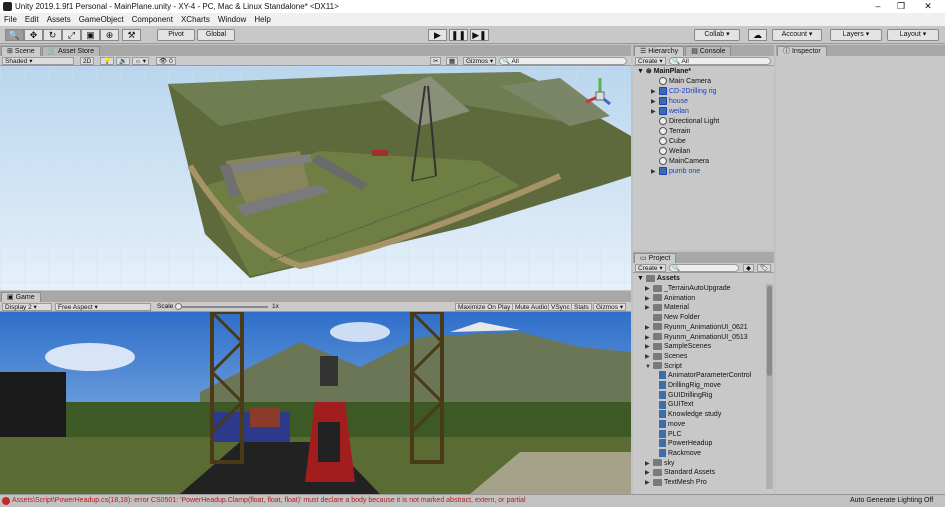 The height and width of the screenshot is (507, 945). What do you see at coordinates (103, 307) in the screenshot?
I see `aspect-dropdown: Free Aspect ▾` at bounding box center [103, 307].